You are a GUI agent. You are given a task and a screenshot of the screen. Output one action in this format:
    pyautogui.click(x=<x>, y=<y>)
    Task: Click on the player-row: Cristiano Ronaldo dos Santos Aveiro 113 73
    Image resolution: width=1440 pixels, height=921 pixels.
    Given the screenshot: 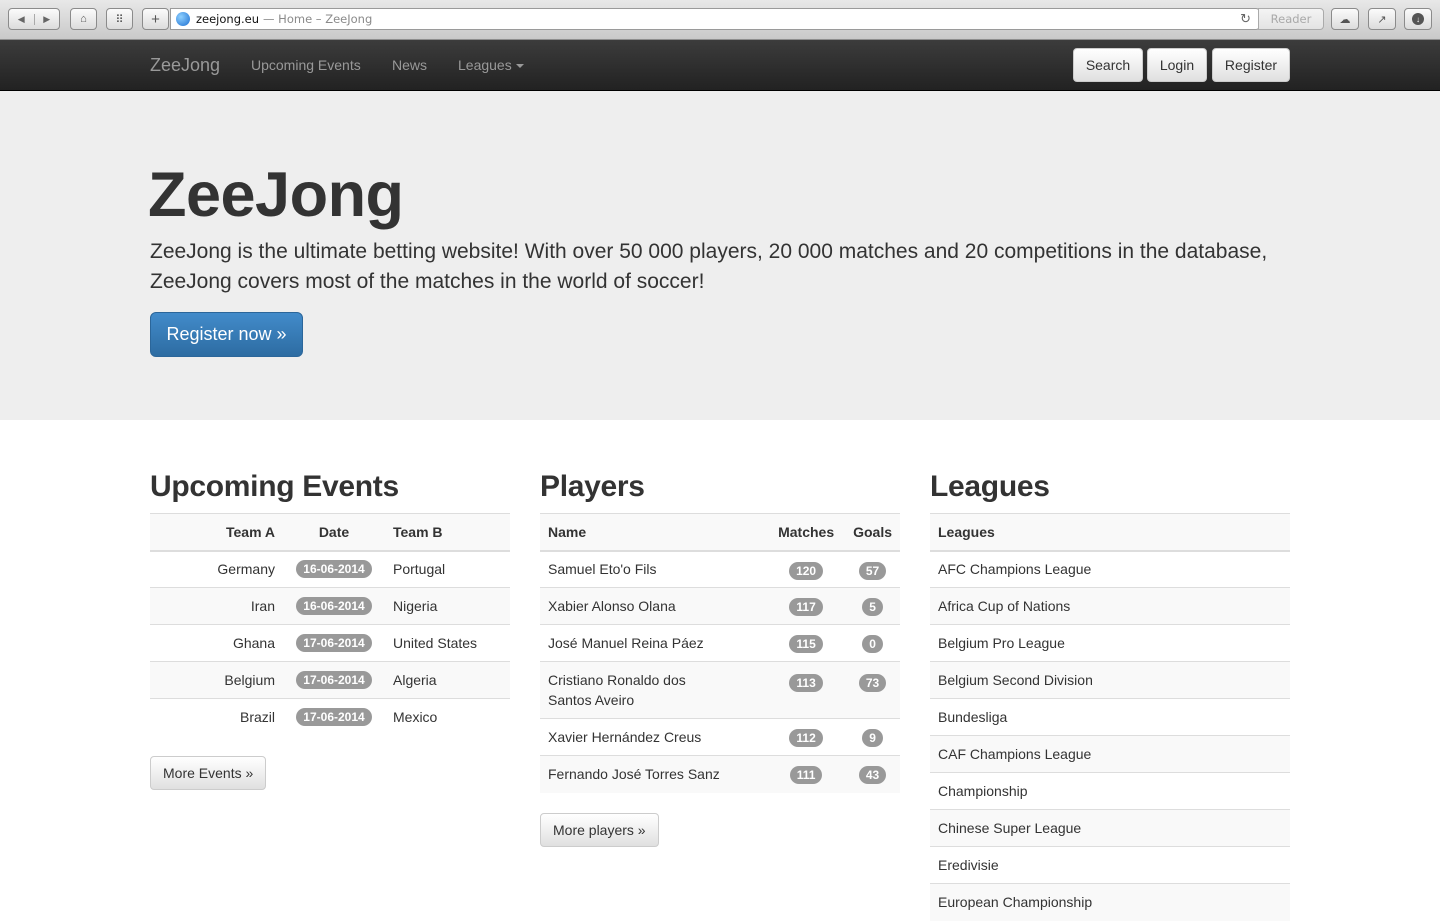 What is the action you would take?
    pyautogui.click(x=720, y=690)
    